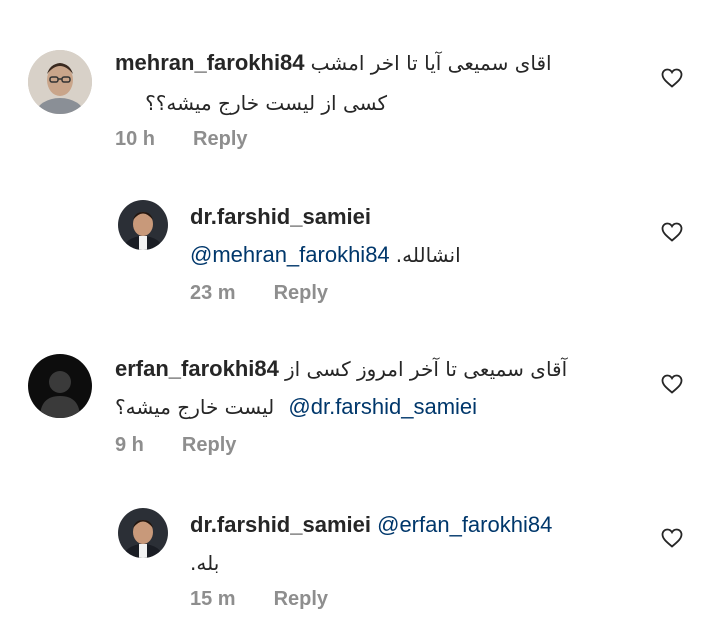  Describe the element at coordinates (290, 254) in the screenshot. I see `mention-link: @mehran_farokhi84` at that location.